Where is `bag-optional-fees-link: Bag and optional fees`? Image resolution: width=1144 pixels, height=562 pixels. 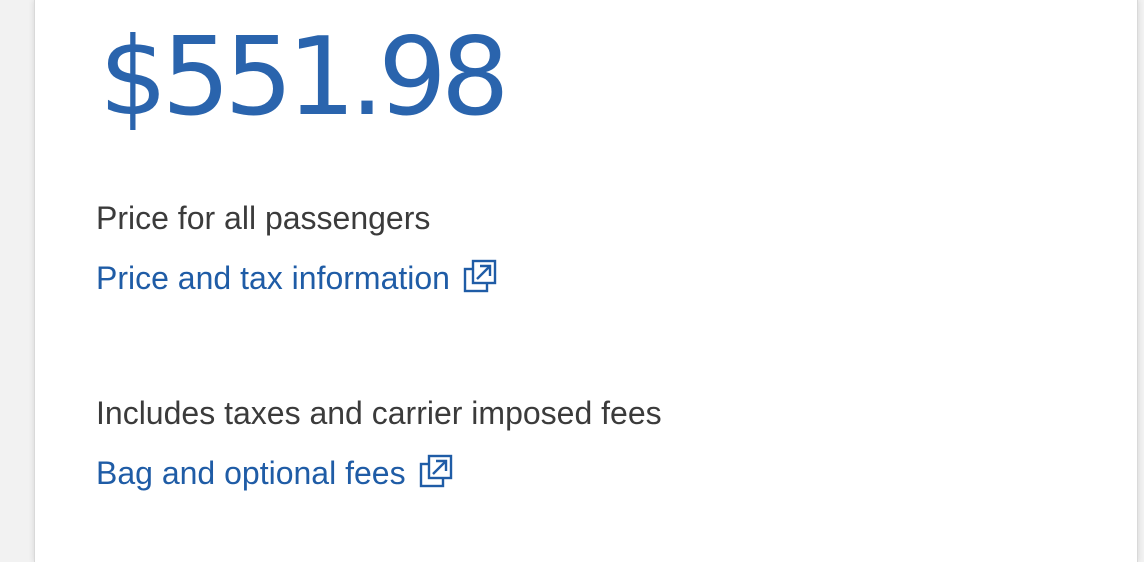
bag-optional-fees-link: Bag and optional fees is located at coordinates (275, 473).